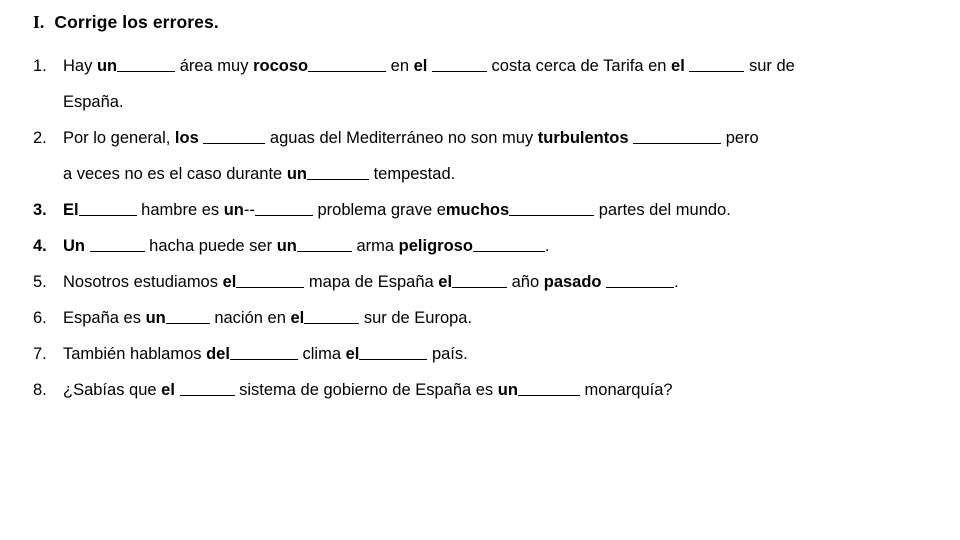 The width and height of the screenshot is (960, 540). Describe the element at coordinates (662, 210) in the screenshot. I see `sentence-text: partes del mundo.` at that location.